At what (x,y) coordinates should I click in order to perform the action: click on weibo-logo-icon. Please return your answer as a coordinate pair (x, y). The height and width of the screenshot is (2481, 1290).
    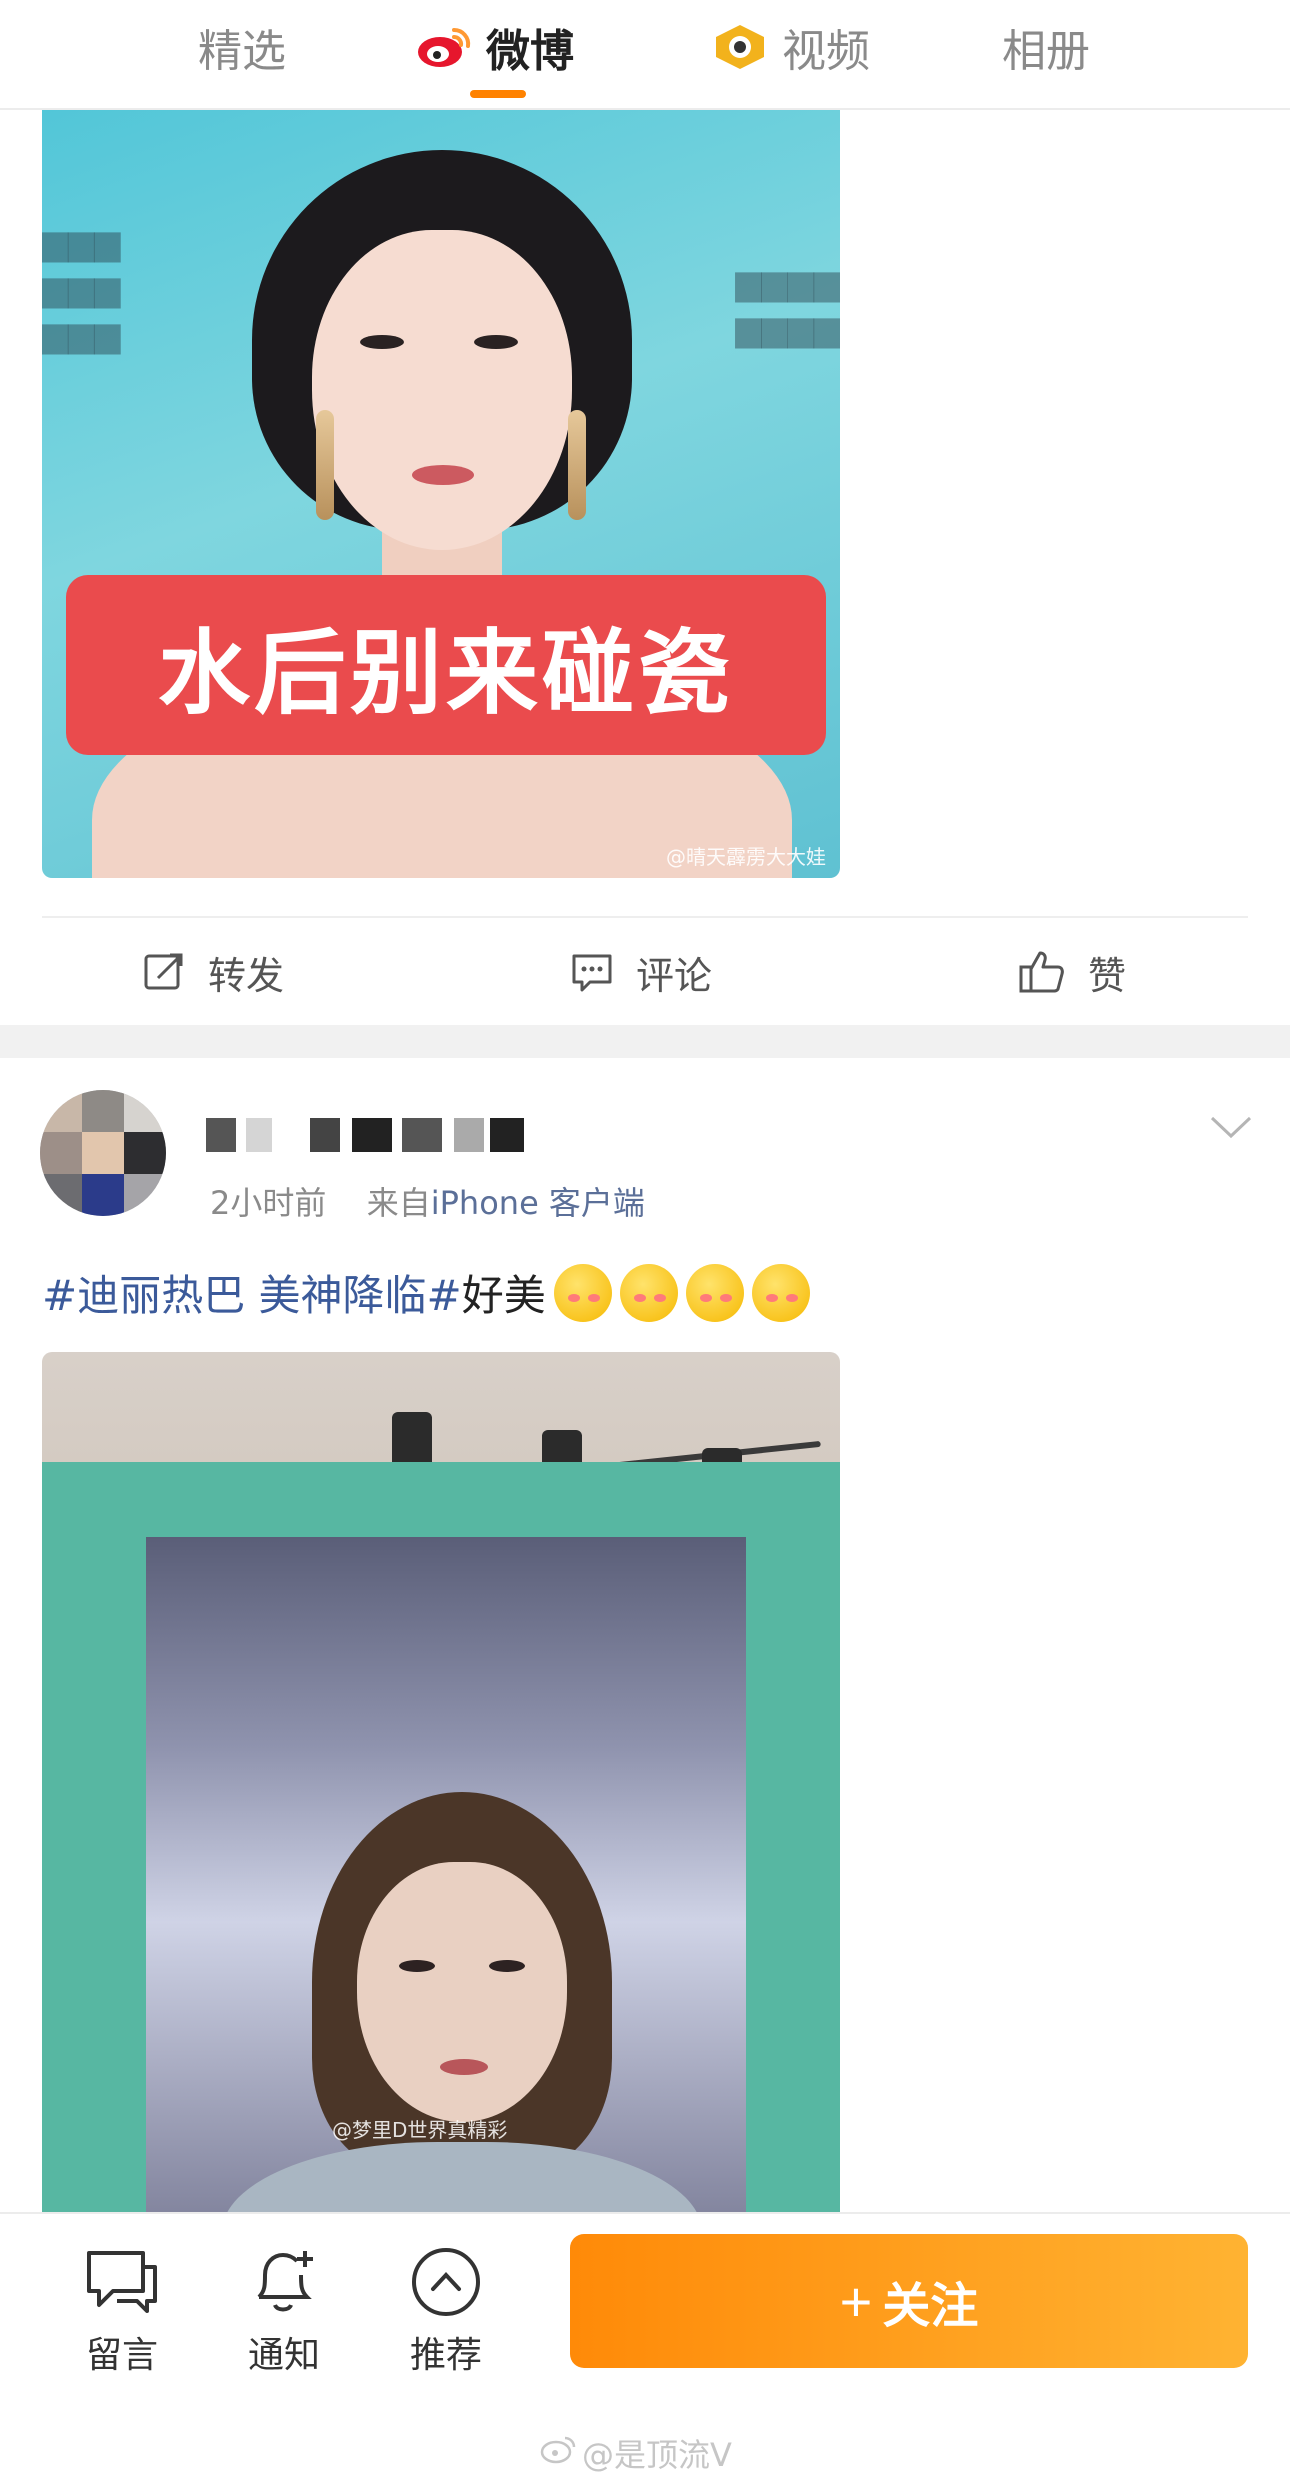
    Looking at the image, I should click on (444, 47).